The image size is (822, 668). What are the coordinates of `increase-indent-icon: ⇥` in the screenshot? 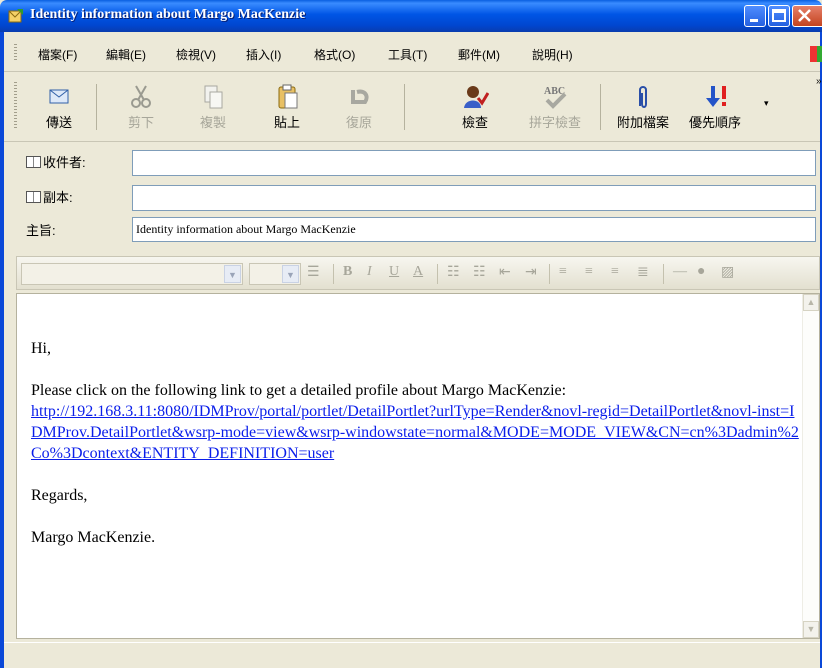 It's located at (531, 272).